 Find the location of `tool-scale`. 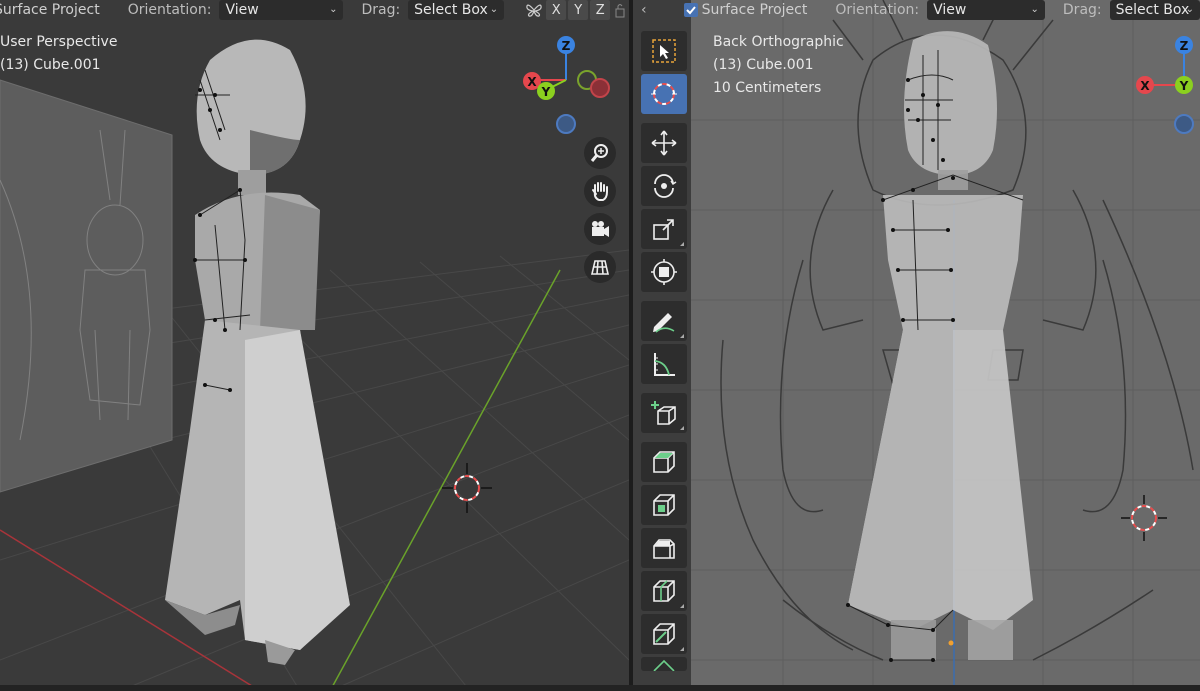

tool-scale is located at coordinates (664, 229).